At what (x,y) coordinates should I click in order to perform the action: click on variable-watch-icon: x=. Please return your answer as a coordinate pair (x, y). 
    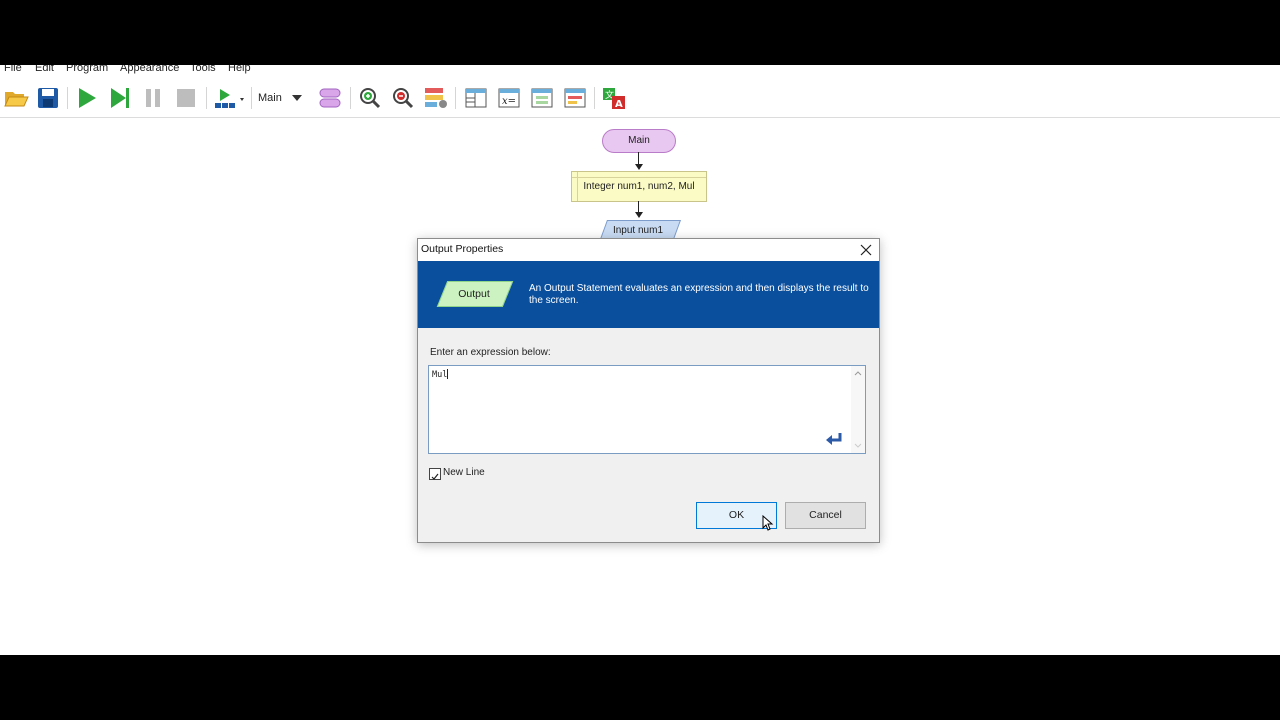
    Looking at the image, I should click on (509, 98).